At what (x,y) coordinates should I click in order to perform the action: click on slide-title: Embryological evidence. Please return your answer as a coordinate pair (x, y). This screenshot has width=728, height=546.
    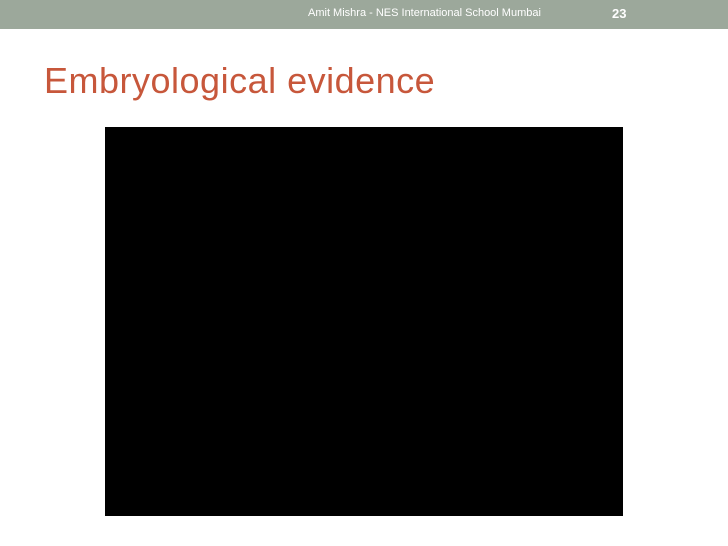
    Looking at the image, I should click on (240, 80).